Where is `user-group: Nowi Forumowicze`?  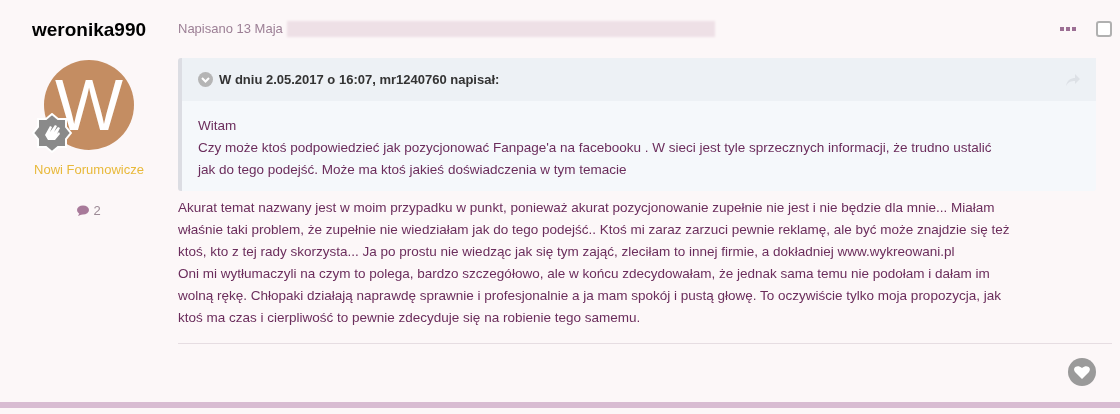
user-group: Nowi Forumowicze is located at coordinates (89, 169).